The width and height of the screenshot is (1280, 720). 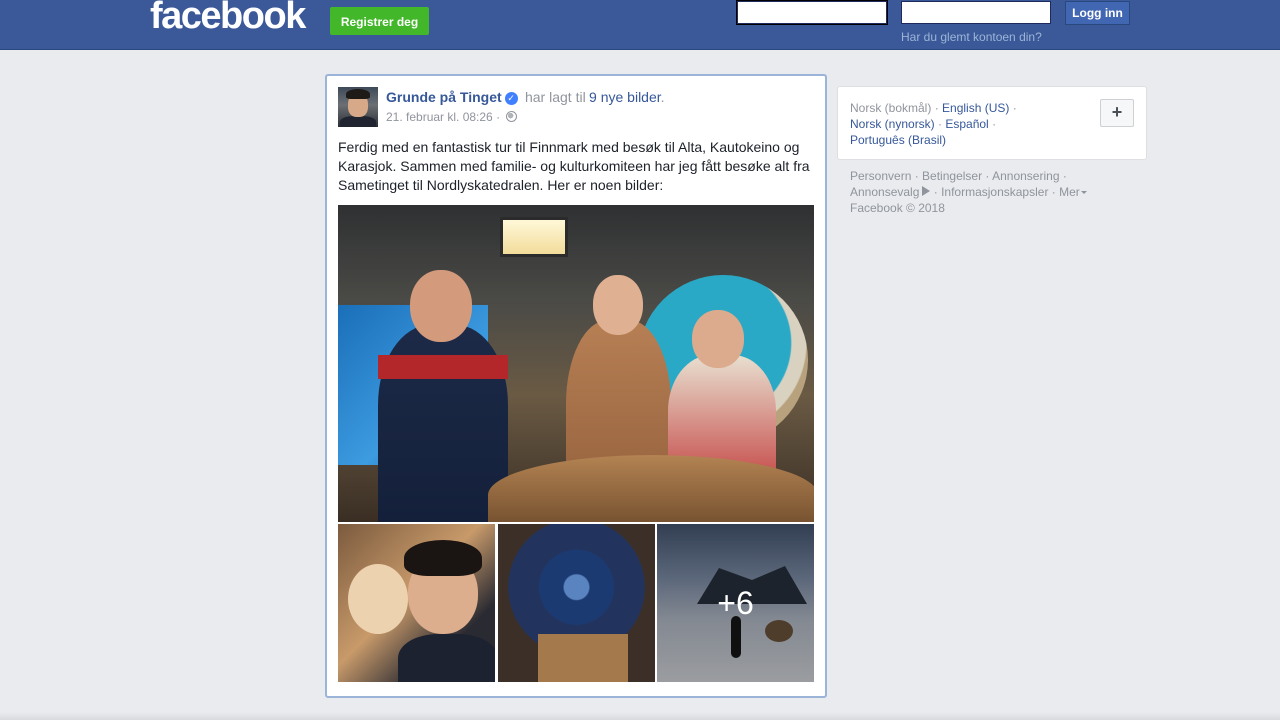 I want to click on language-option-nynorsk: Norsk (nynorsk), so click(x=892, y=124).